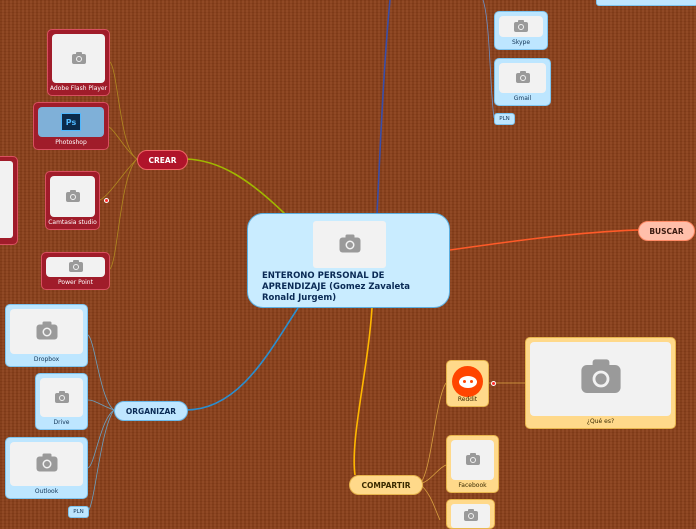 This screenshot has height=529, width=696. I want to click on compartir-item-facebook: Facebook, so click(472, 464).